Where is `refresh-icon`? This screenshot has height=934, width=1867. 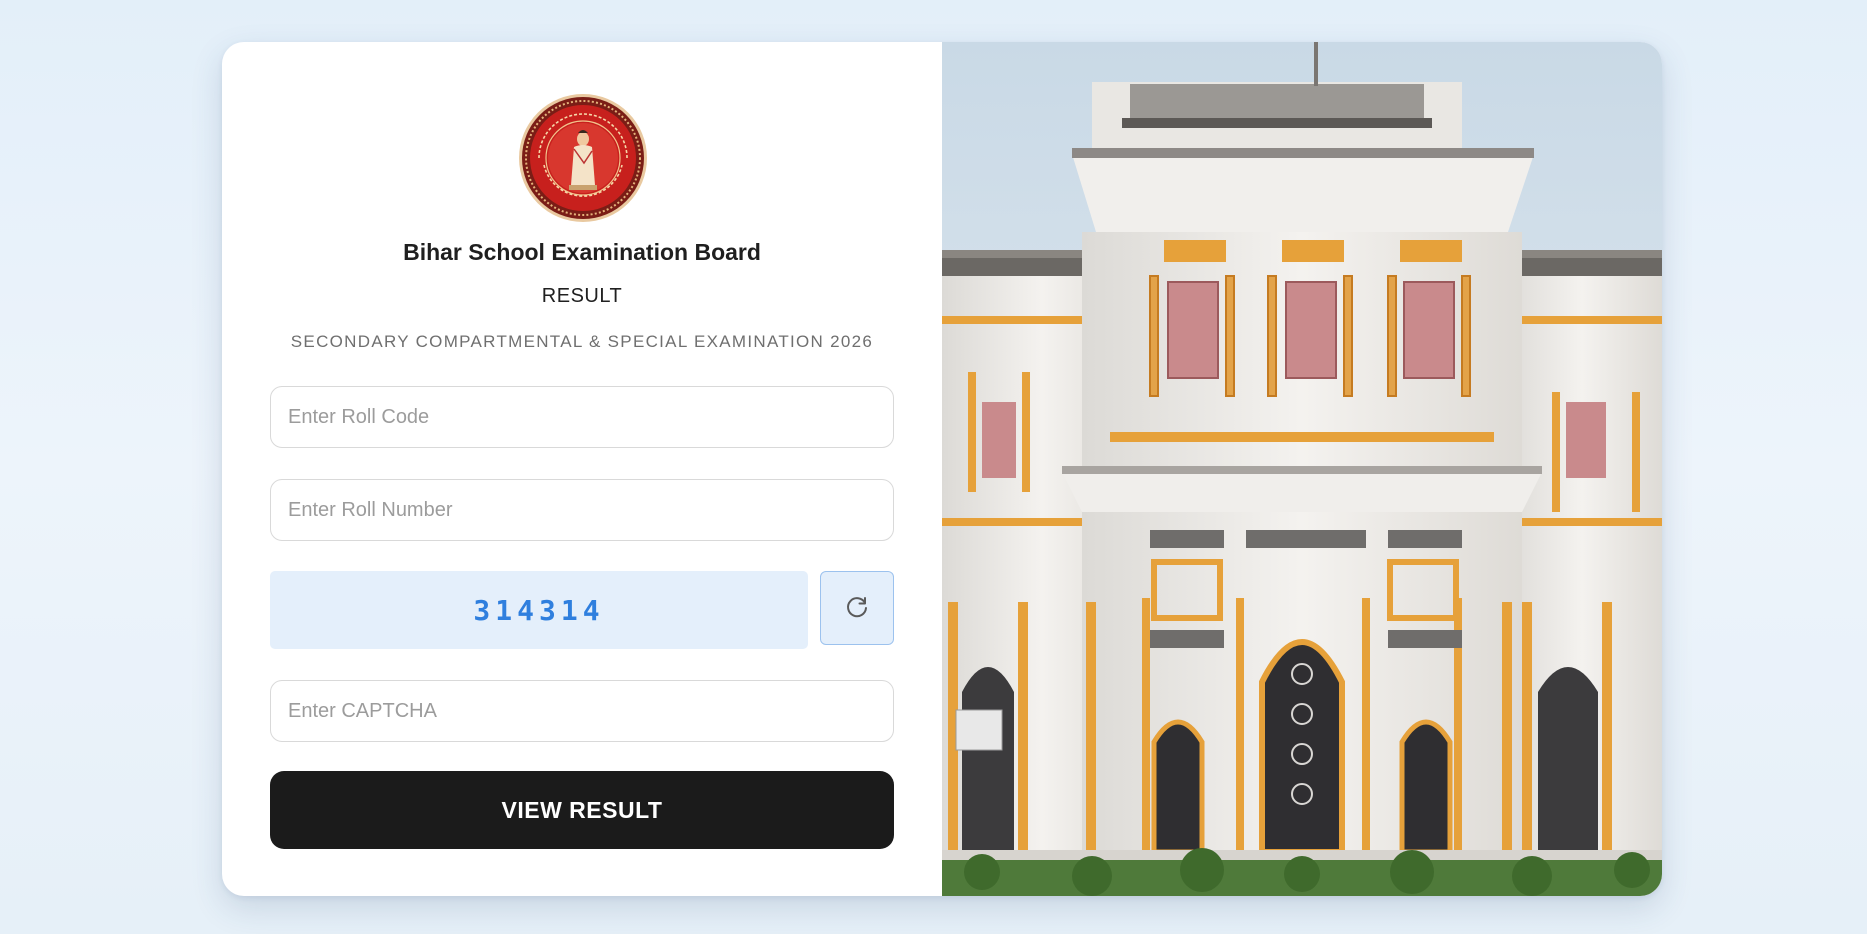 refresh-icon is located at coordinates (857, 607).